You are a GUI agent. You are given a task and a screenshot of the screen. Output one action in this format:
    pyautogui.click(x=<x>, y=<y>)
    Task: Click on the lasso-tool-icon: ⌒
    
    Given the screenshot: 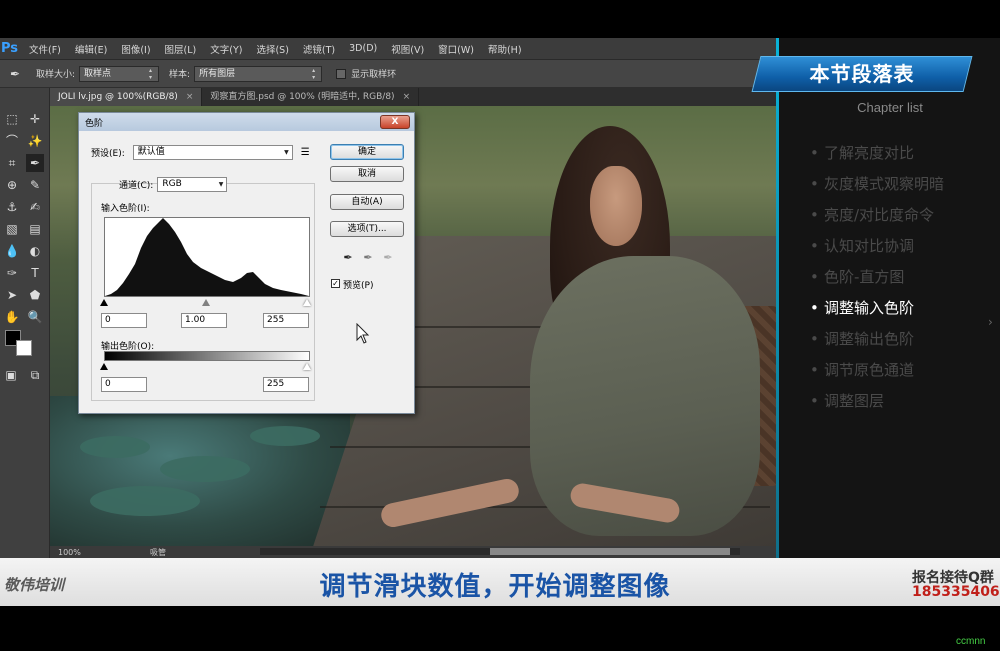 What is the action you would take?
    pyautogui.click(x=12, y=141)
    